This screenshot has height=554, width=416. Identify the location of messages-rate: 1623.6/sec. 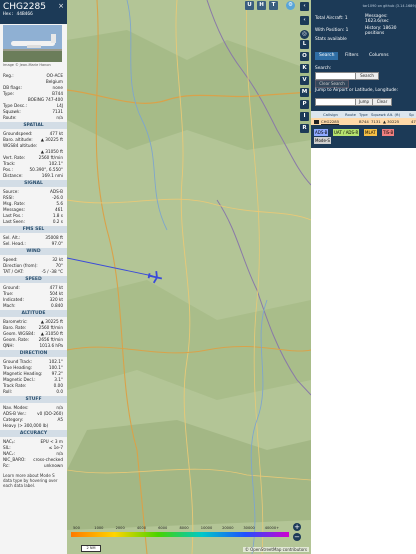
(377, 21).